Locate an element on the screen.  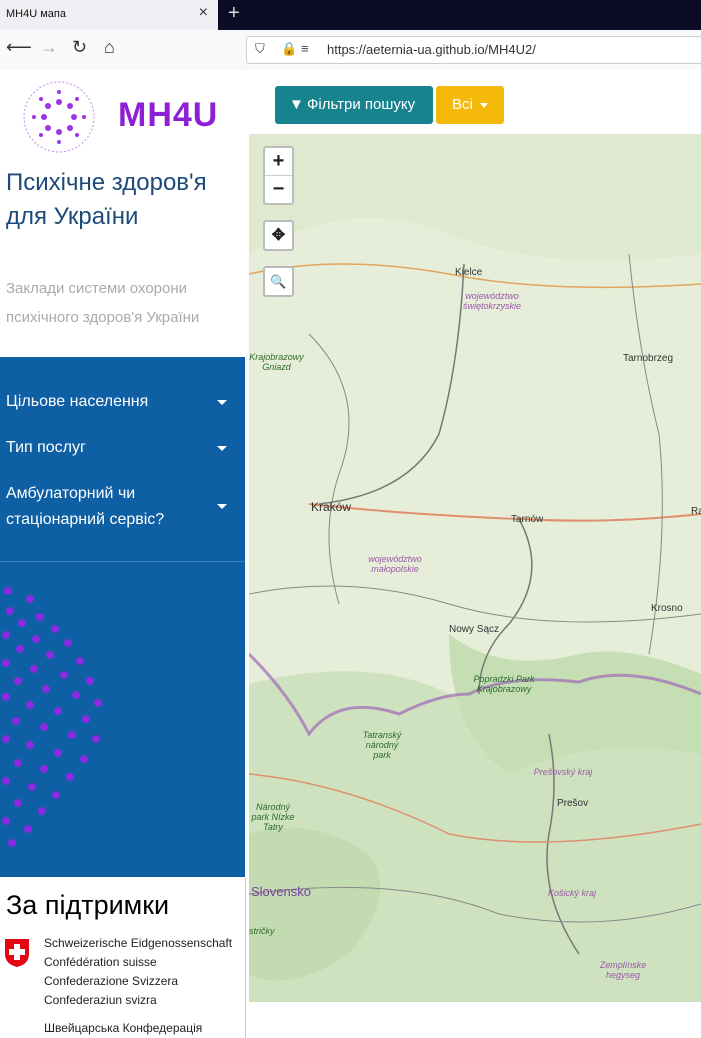
search-filters-button: ▼ Фільтри пошуку is located at coordinates (354, 105).